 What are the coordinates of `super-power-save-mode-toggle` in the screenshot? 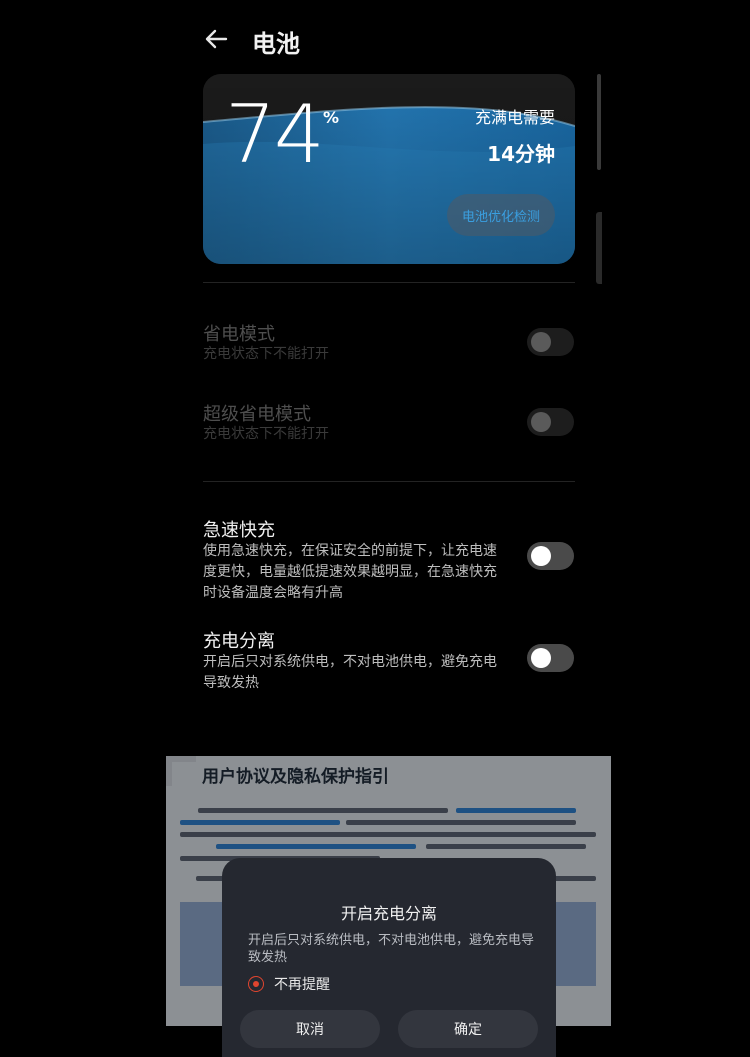 It's located at (550, 422).